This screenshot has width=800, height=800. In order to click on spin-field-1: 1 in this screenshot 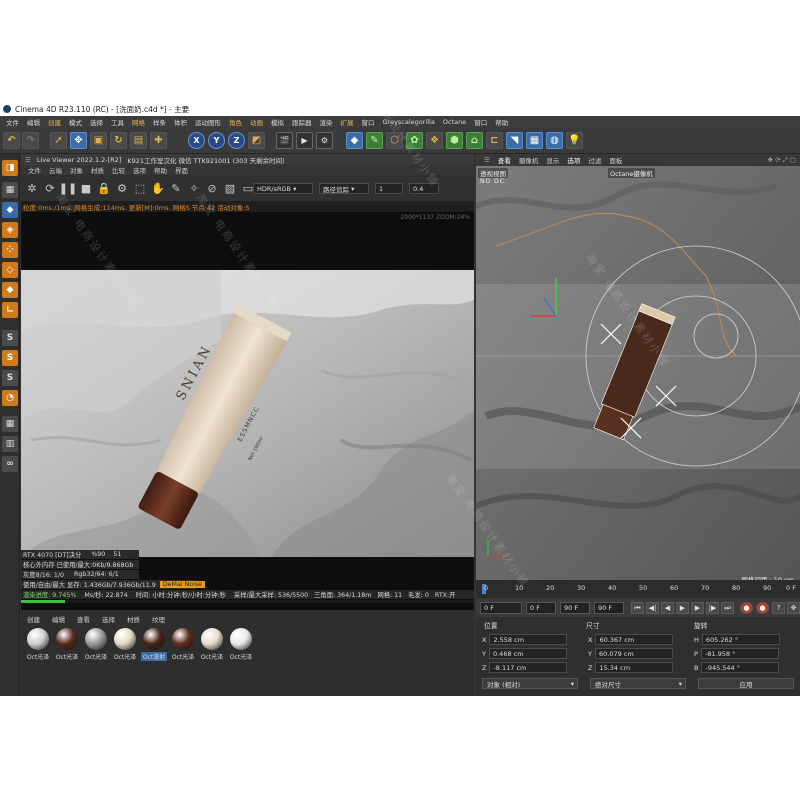, I will do `click(389, 188)`.